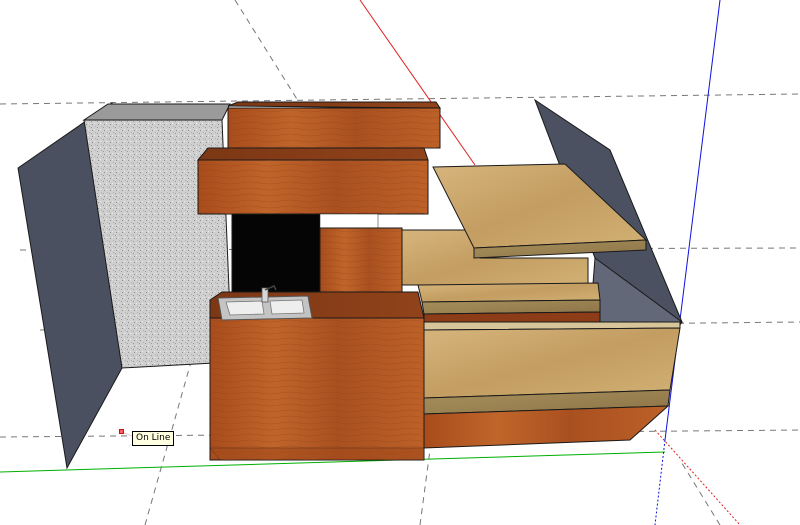 The width and height of the screenshot is (800, 525). Describe the element at coordinates (349, 221) in the screenshot. I see `white-gap` at that location.